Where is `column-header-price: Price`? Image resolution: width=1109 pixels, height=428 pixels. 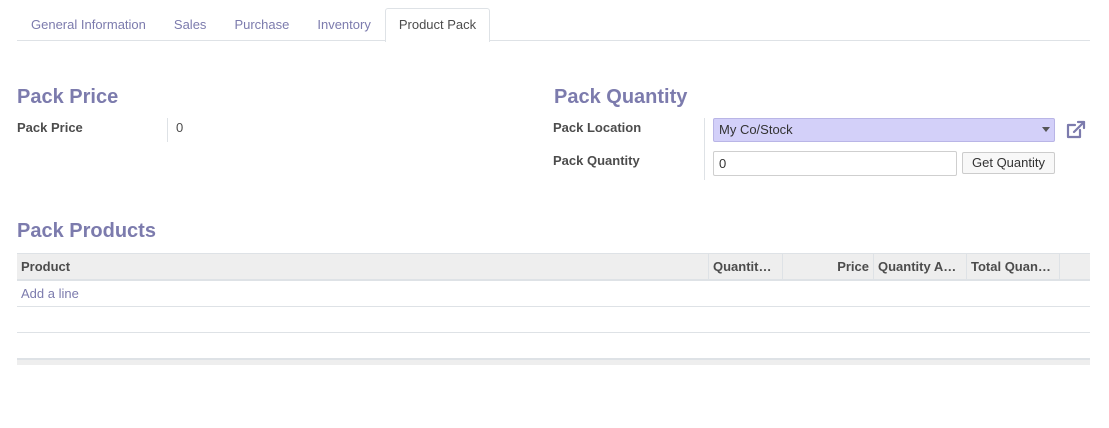
column-header-price: Price is located at coordinates (827, 267).